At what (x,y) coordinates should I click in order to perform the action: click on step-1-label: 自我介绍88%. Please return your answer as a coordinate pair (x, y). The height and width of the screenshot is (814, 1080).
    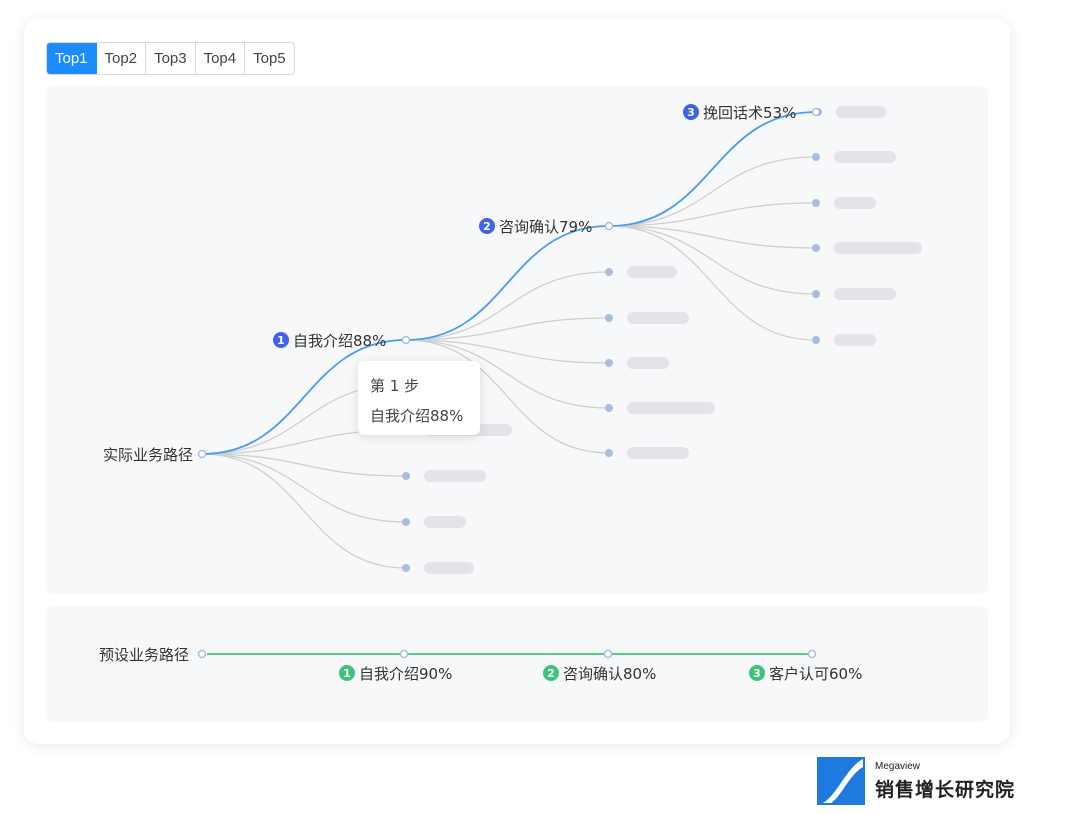
    Looking at the image, I should click on (339, 341).